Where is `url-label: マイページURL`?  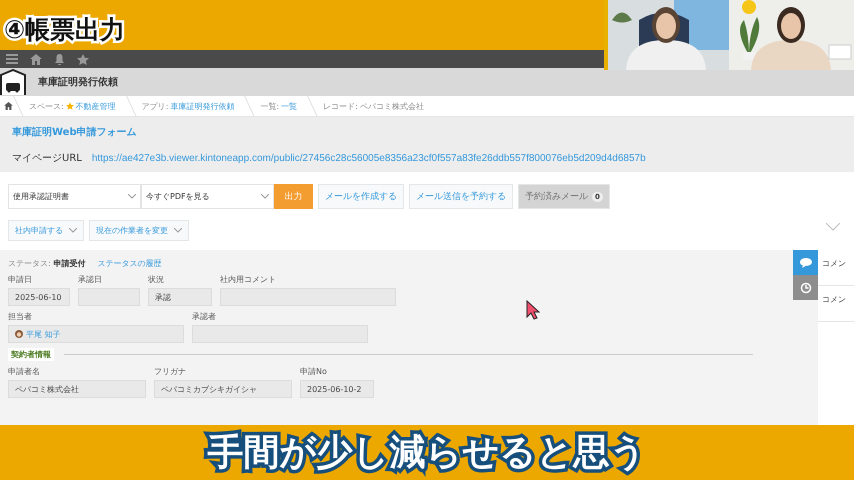 url-label: マイページURL is located at coordinates (47, 158).